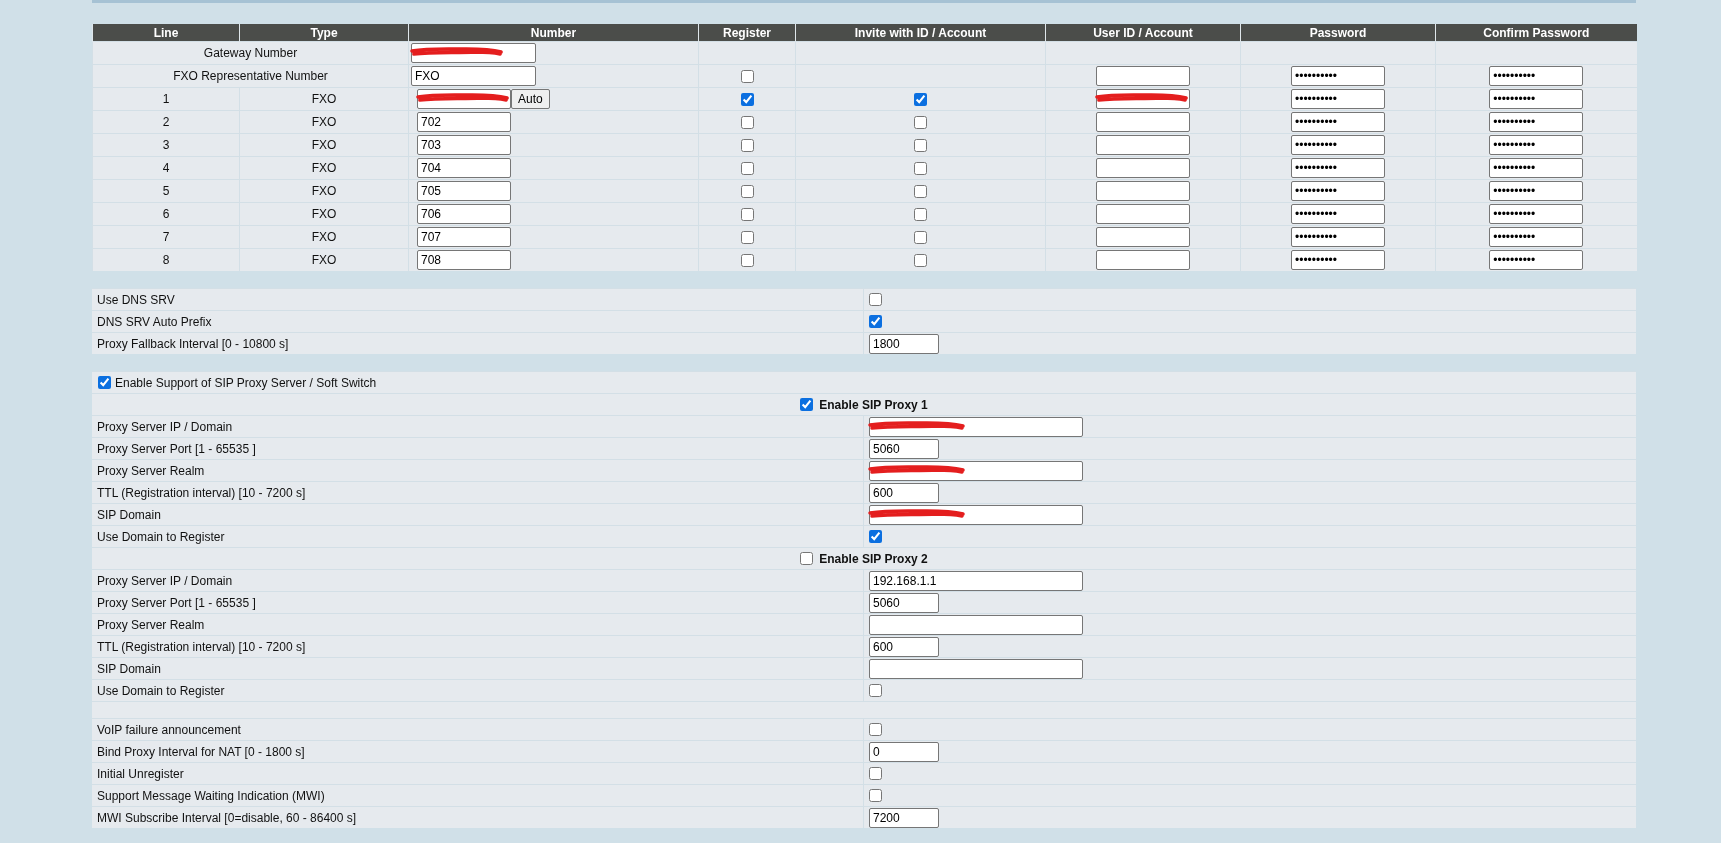  Describe the element at coordinates (165, 426) in the screenshot. I see `setting-label: Proxy Server IP / Domain` at that location.